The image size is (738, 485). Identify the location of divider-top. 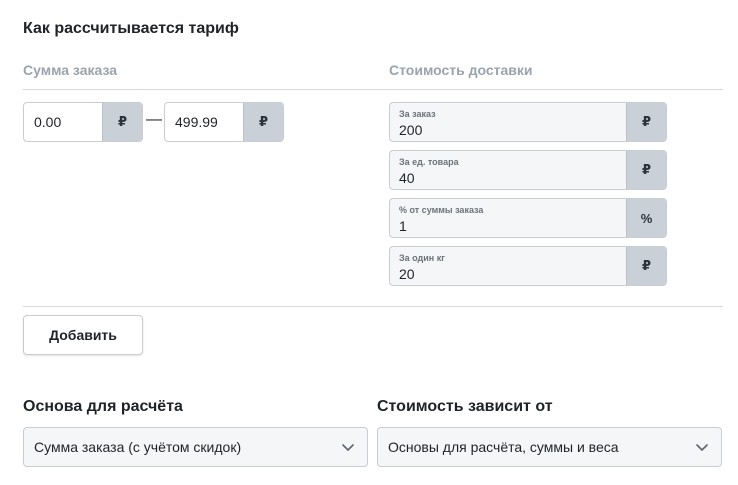
(373, 89).